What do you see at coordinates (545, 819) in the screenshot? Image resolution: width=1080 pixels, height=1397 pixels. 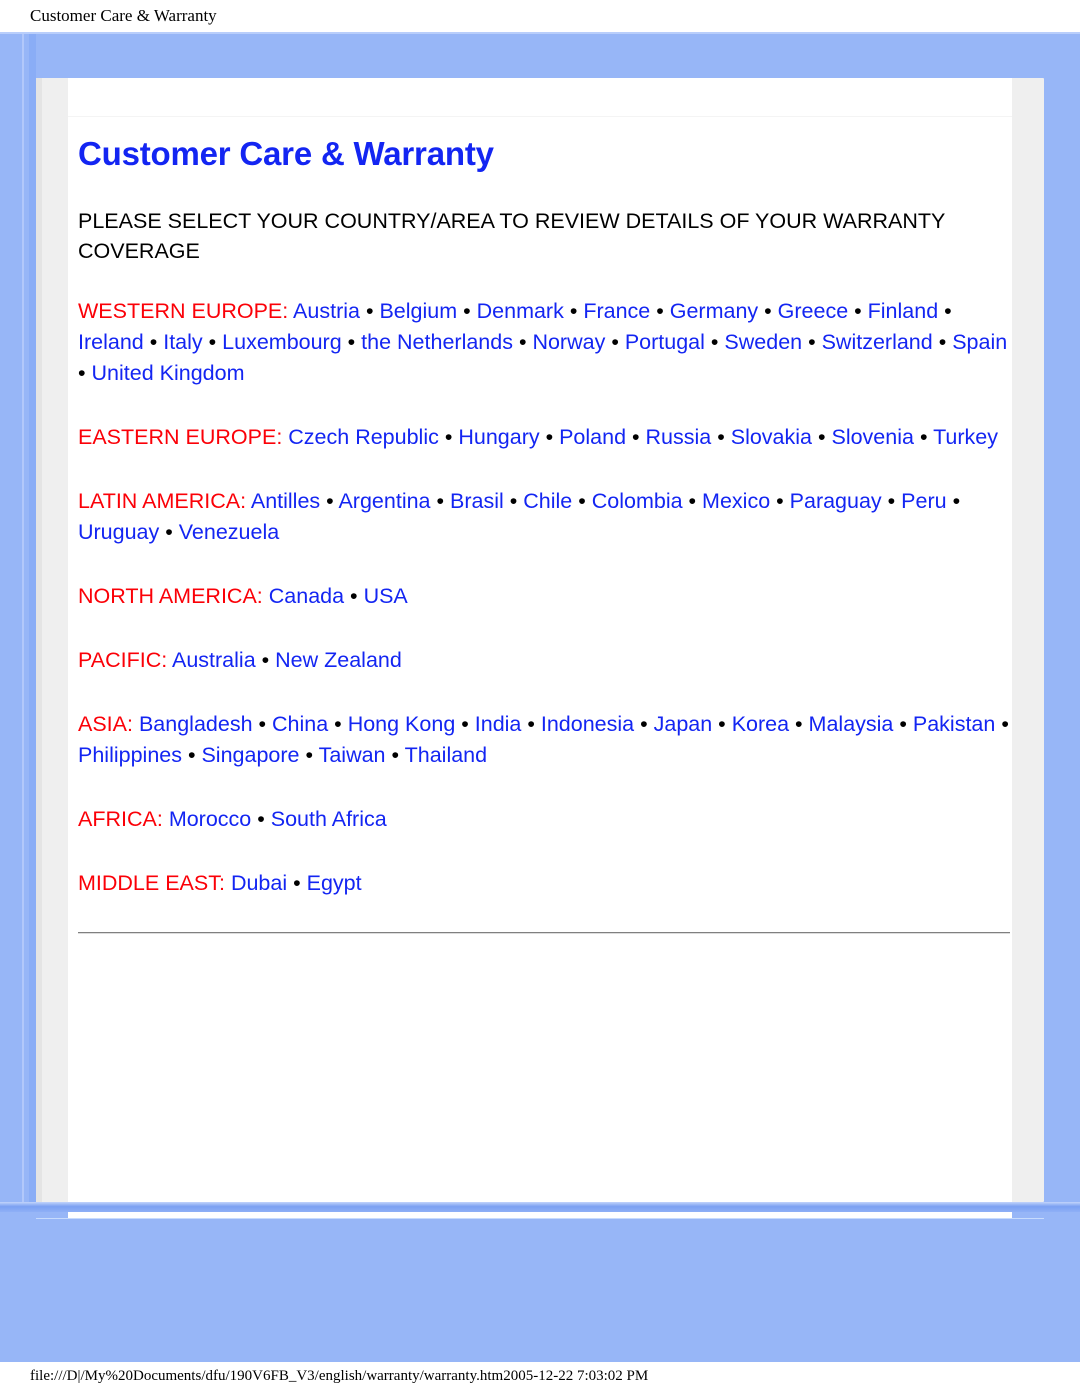 I see `region-row: AFRICA: Morocco • South Africa` at bounding box center [545, 819].